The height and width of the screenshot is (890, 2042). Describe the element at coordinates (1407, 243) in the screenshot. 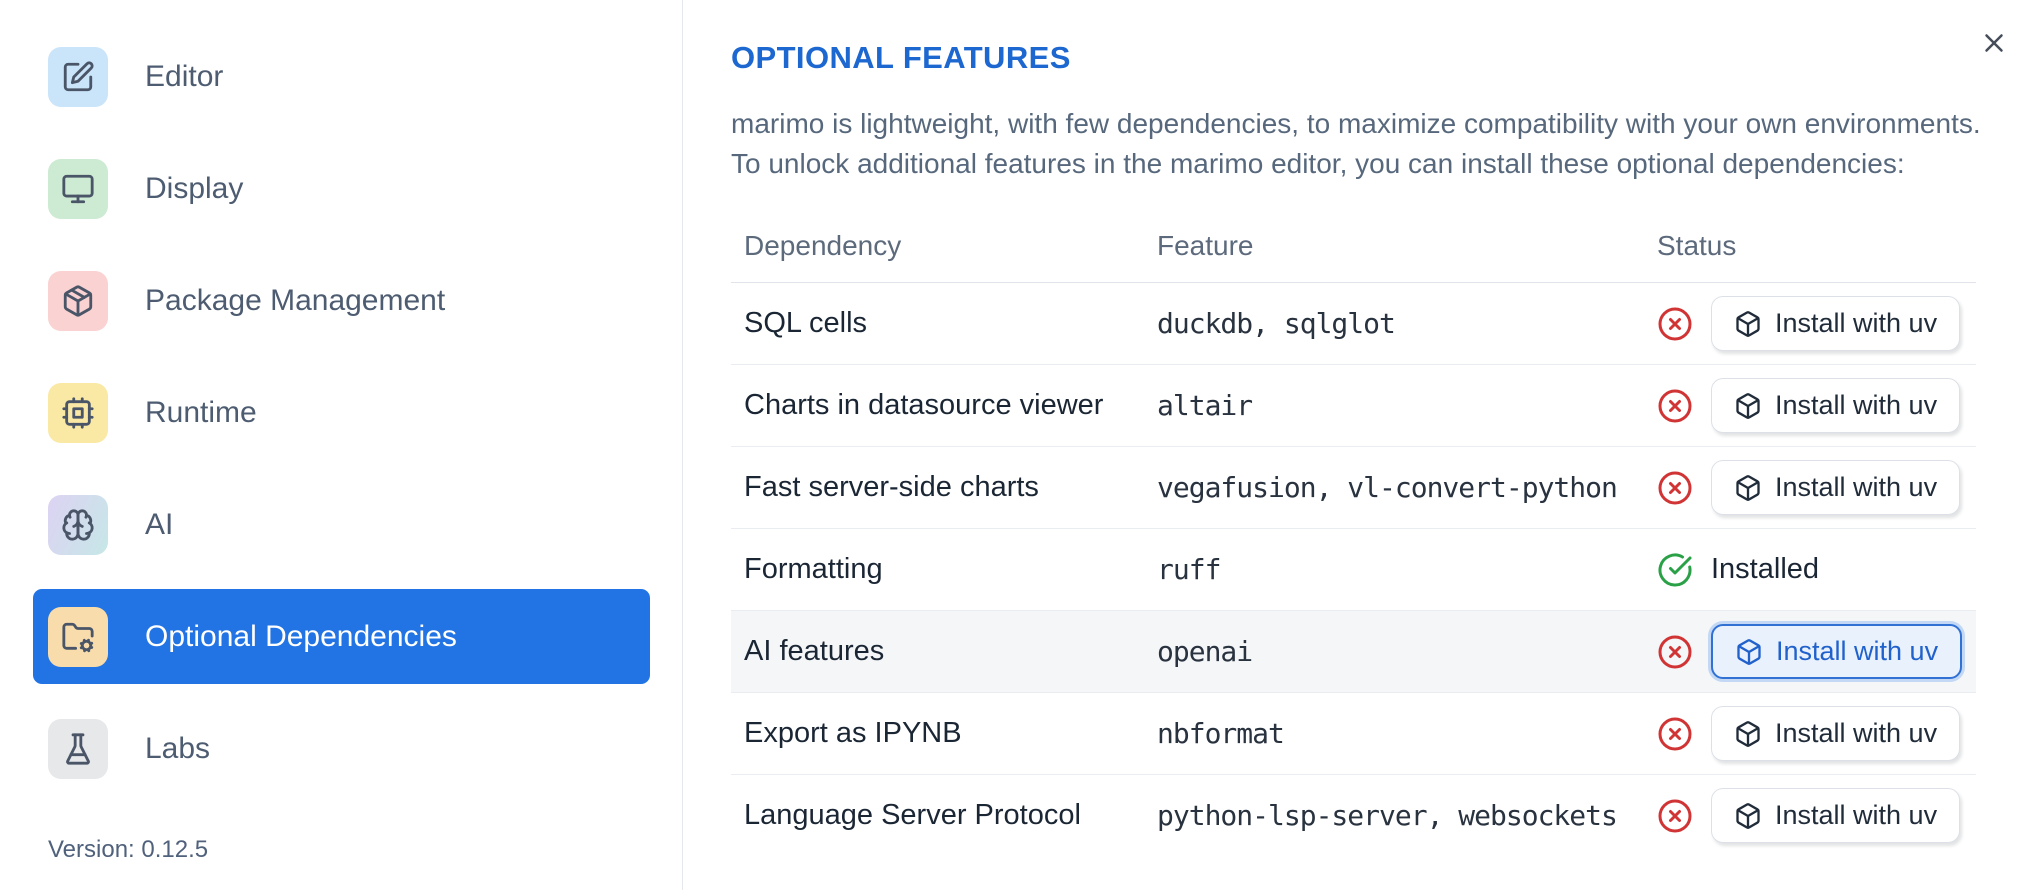

I see `header-feature: Feature` at that location.